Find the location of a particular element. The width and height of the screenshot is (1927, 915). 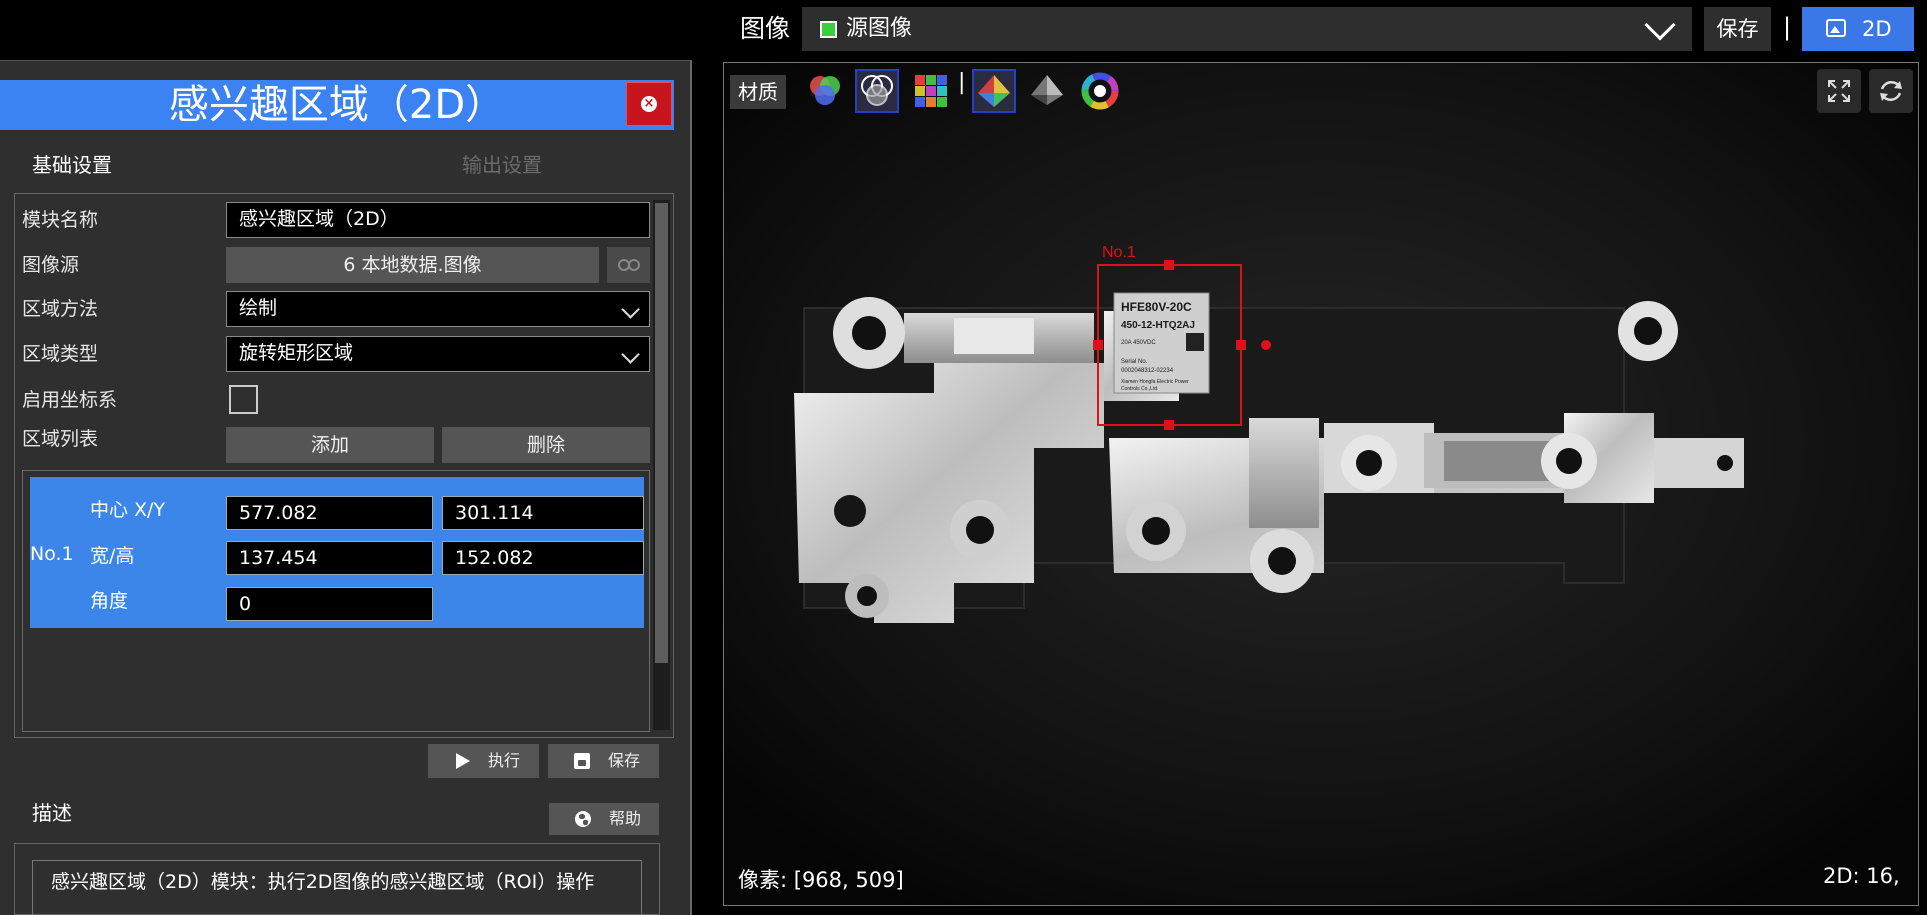

svg-text: 20A 450VDC is located at coordinates (1138, 343).